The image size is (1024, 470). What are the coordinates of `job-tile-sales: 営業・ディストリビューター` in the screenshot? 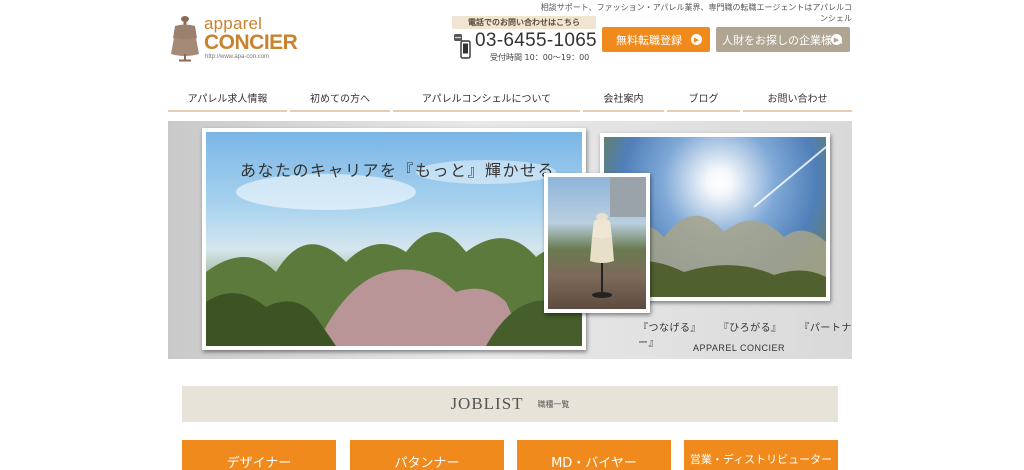 It's located at (761, 455).